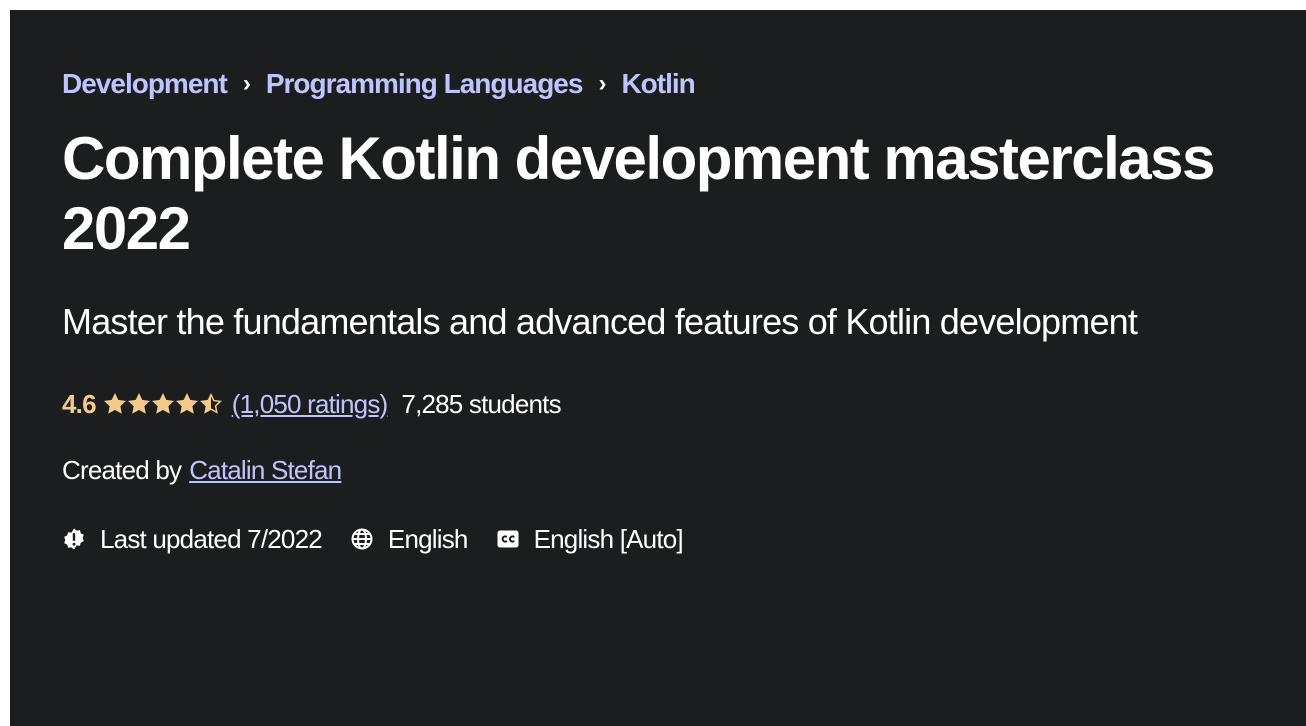 This screenshot has width=1306, height=726. I want to click on last-updated: Last updated 7/2022, so click(192, 539).